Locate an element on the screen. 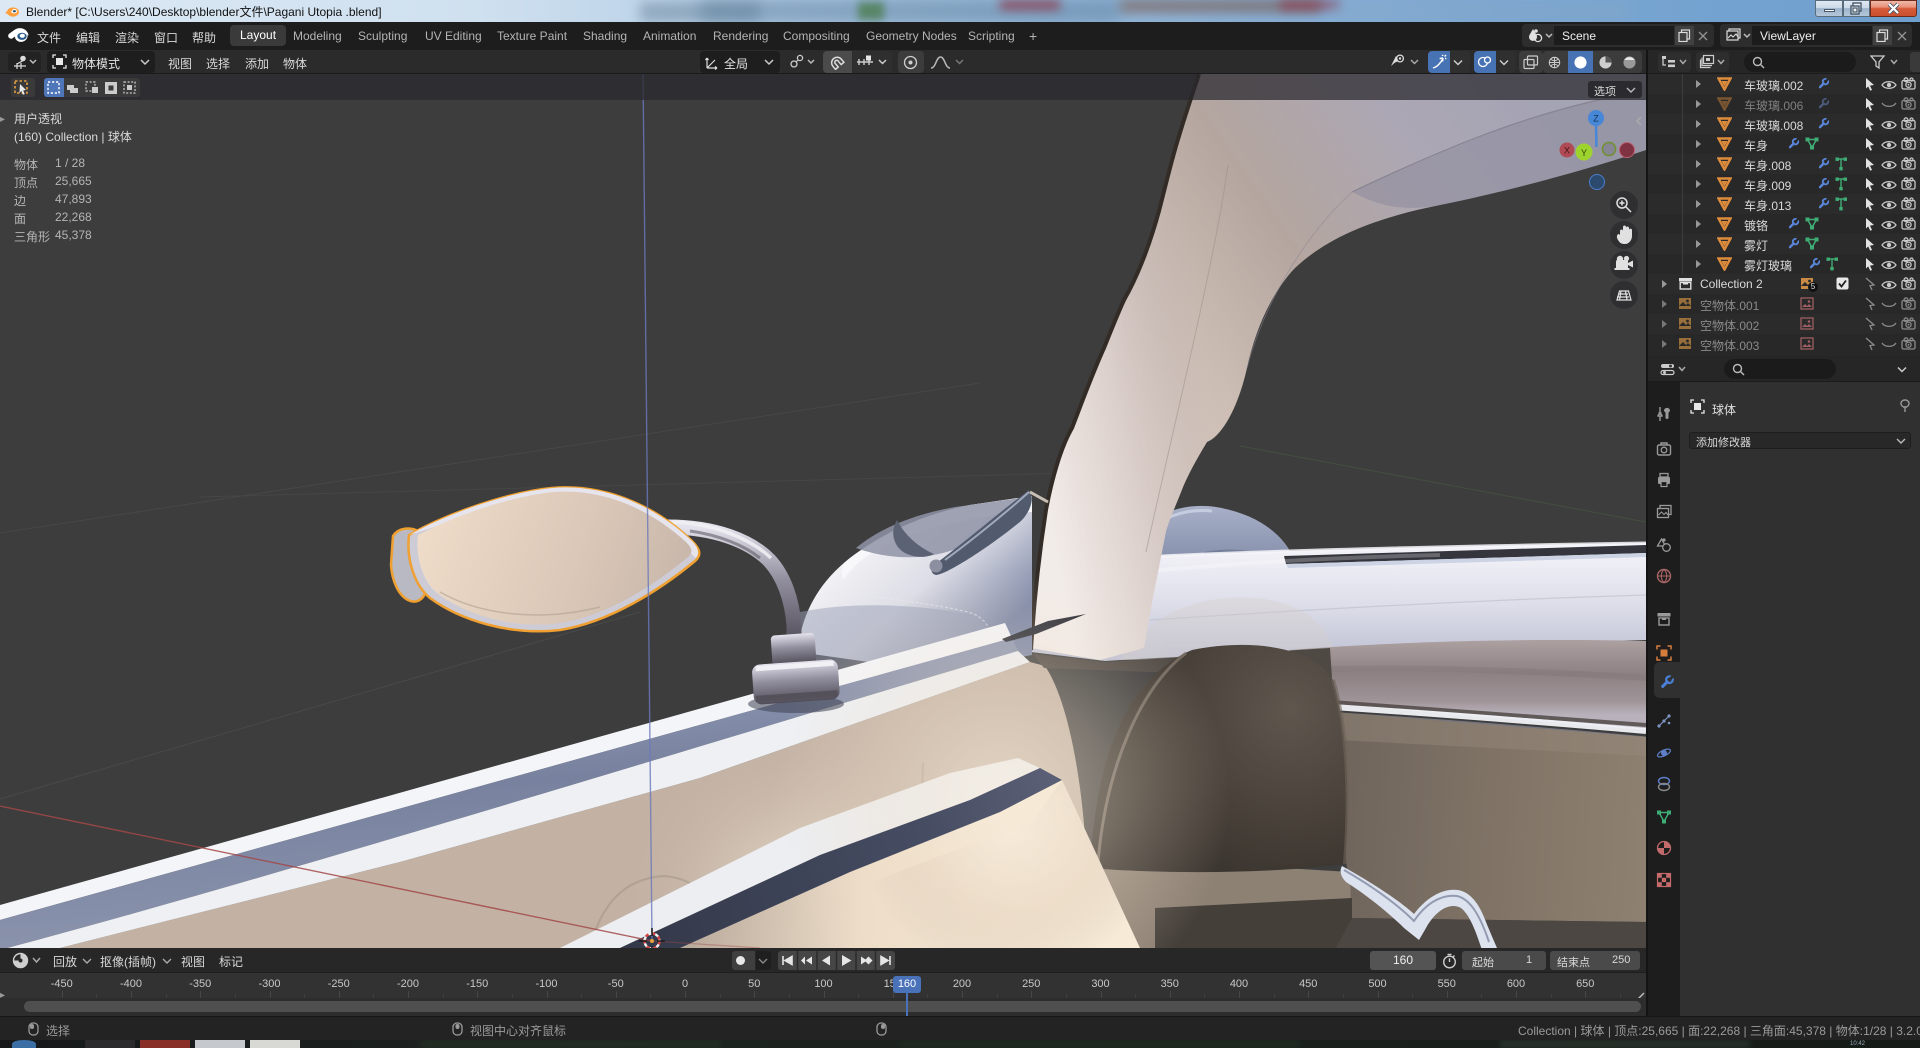 The width and height of the screenshot is (1920, 1048). svg-text: Y is located at coordinates (1584, 153).